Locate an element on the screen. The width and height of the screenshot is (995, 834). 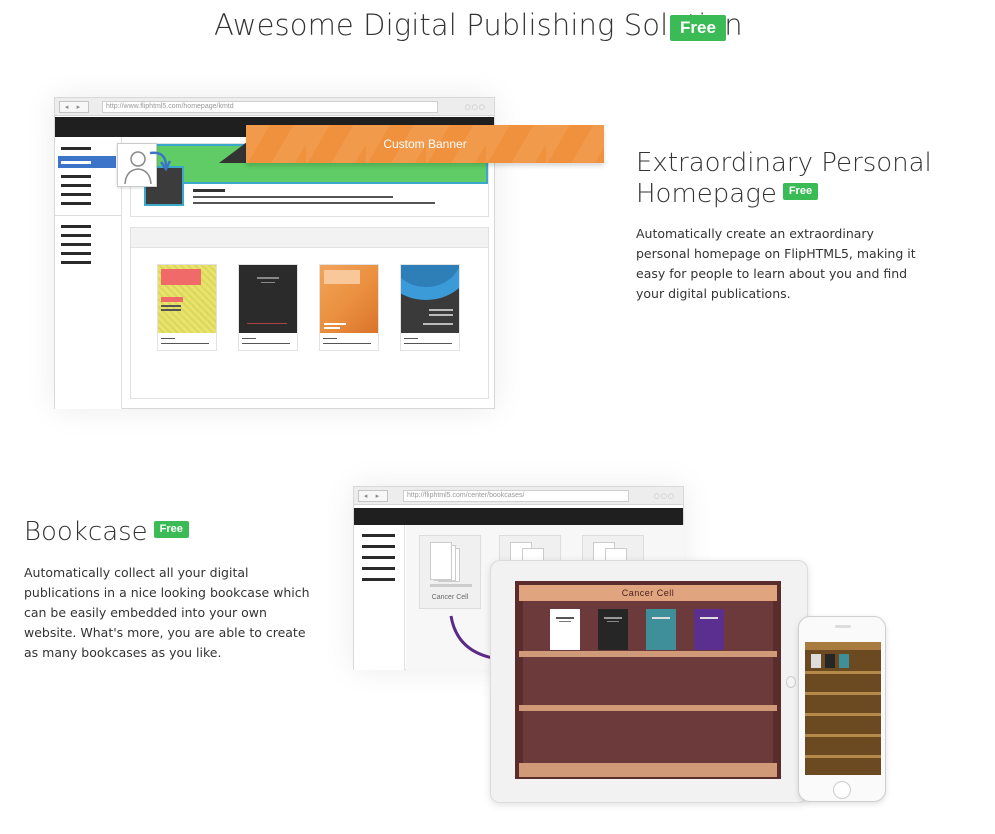
replace-arrow-icon is located at coordinates (159, 161).